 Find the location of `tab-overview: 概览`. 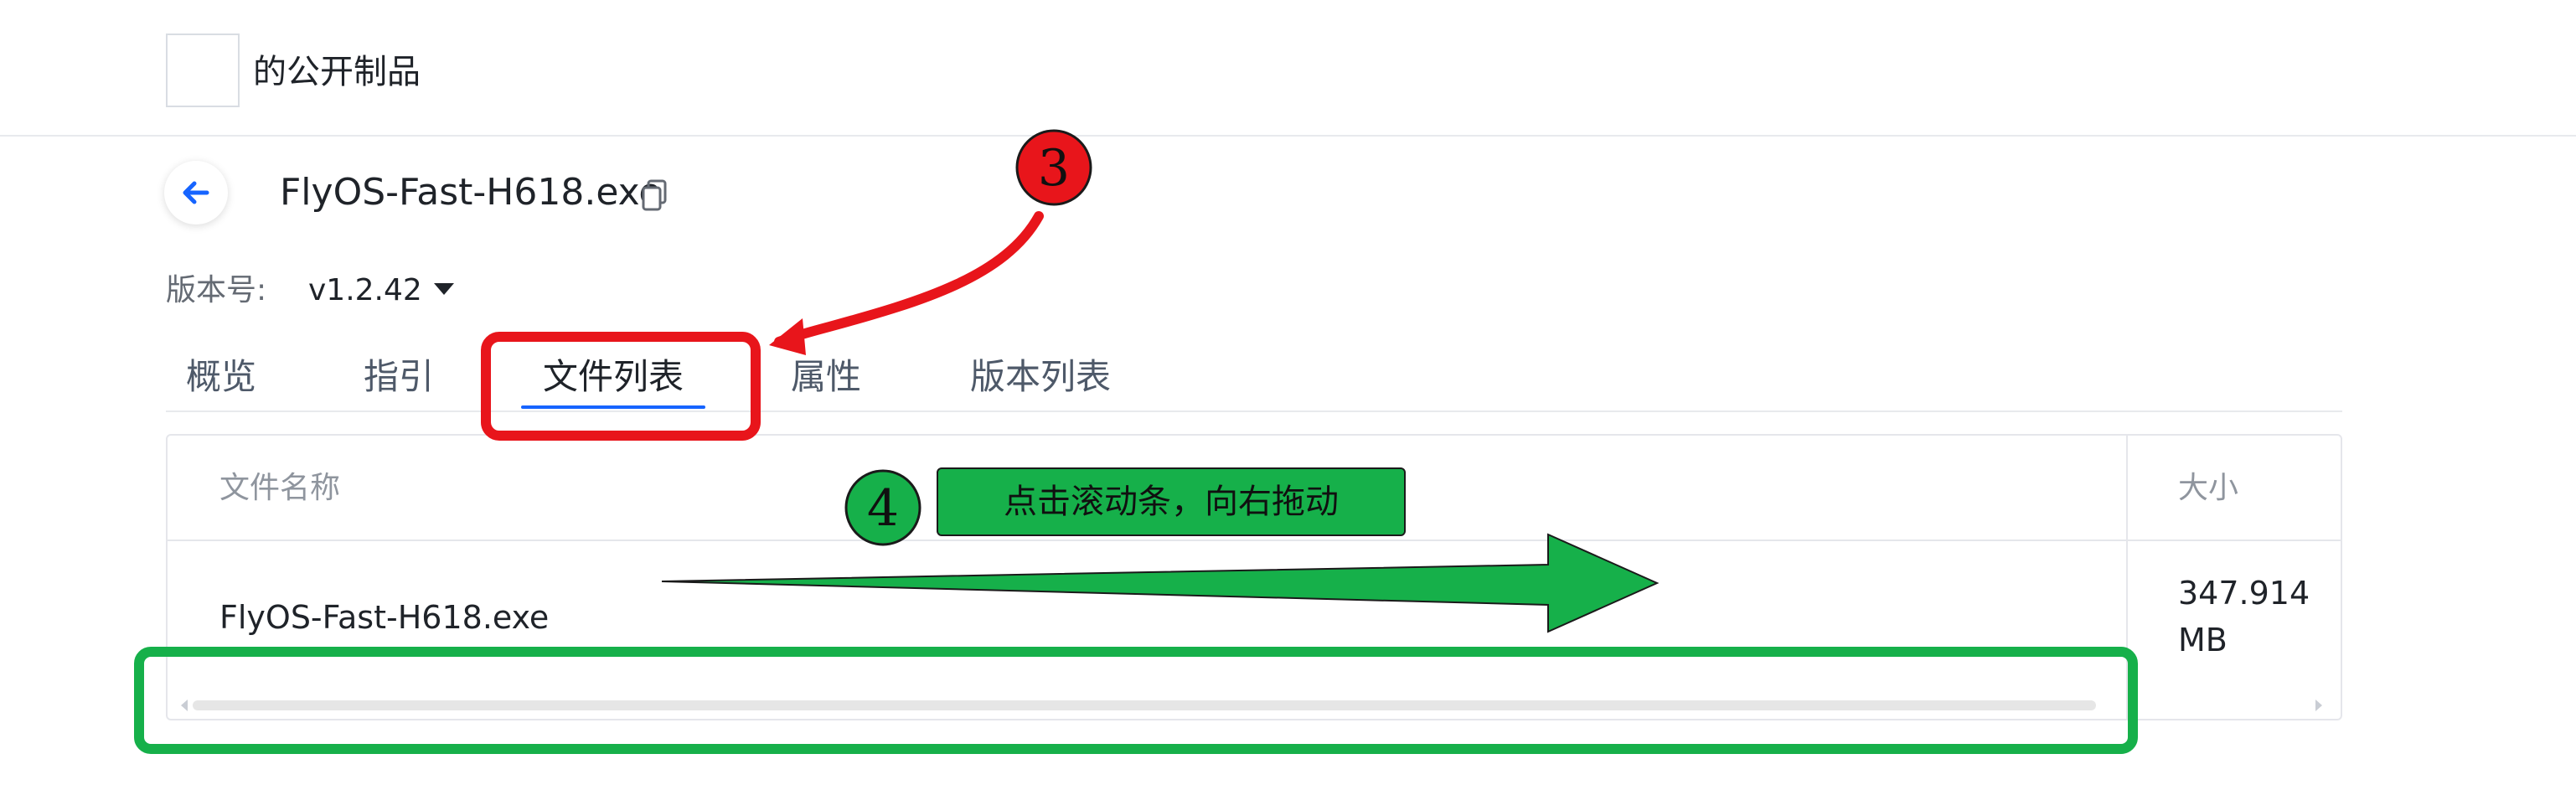

tab-overview: 概览 is located at coordinates (221, 377).